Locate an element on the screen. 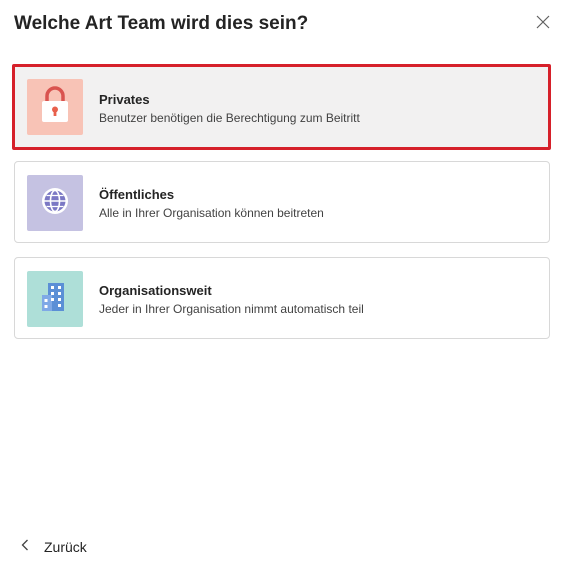 The width and height of the screenshot is (565, 567). option-org-wide-name: Organisationsweit is located at coordinates (155, 290).